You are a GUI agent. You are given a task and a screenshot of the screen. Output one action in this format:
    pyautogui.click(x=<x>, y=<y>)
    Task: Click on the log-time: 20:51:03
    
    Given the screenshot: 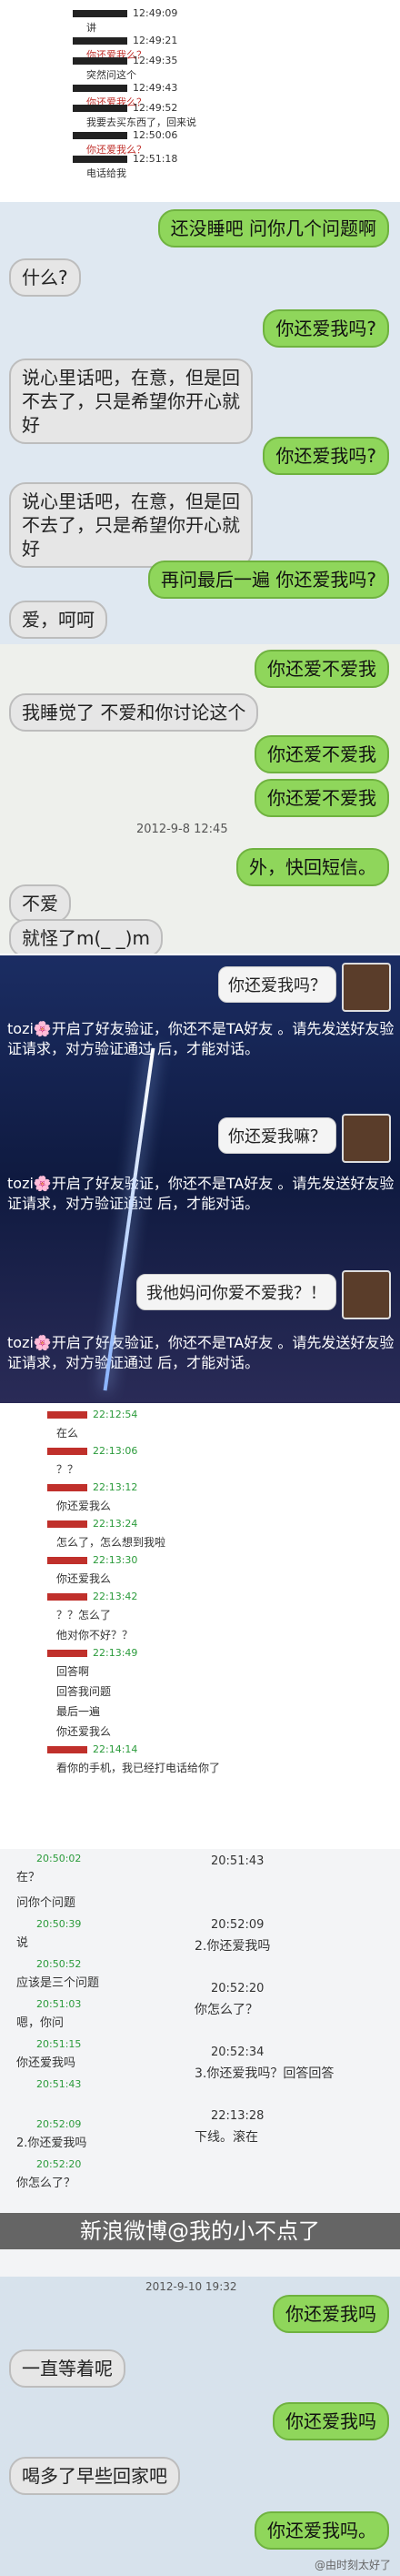 What is the action you would take?
    pyautogui.click(x=59, y=2004)
    